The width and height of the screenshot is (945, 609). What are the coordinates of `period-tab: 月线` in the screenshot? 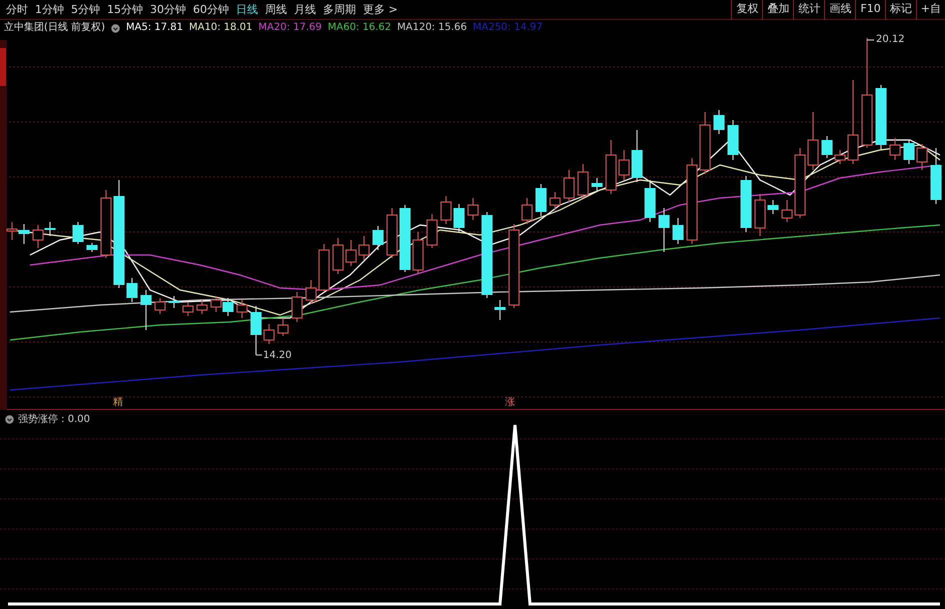 It's located at (305, 9).